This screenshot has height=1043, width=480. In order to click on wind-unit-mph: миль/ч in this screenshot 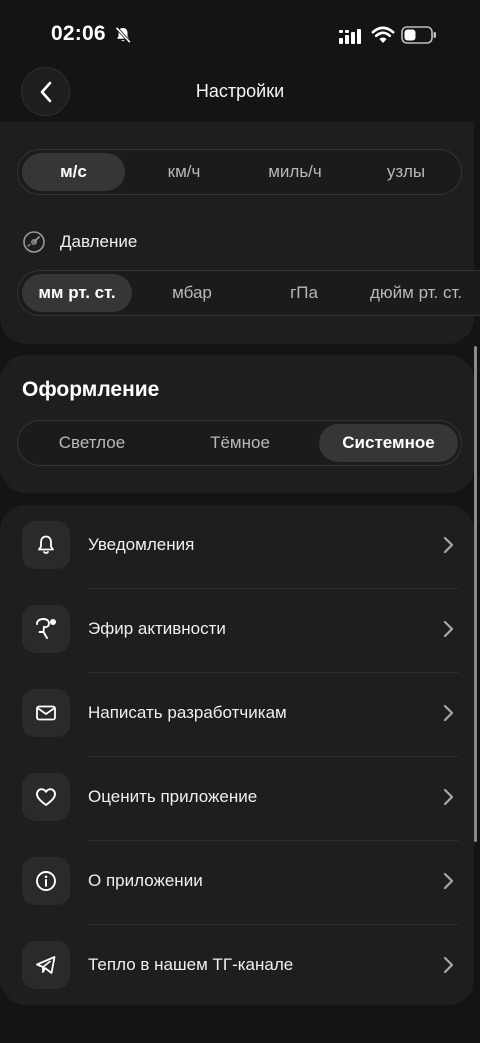, I will do `click(295, 172)`.